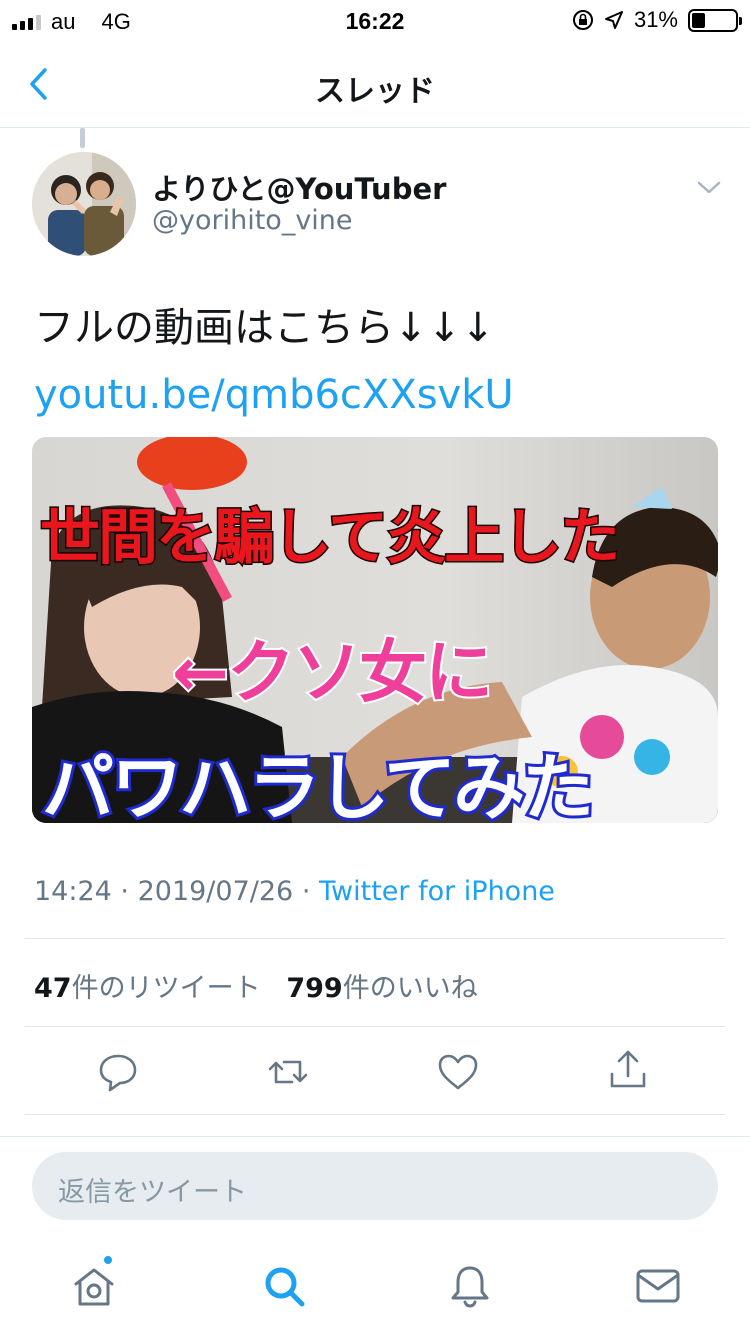 The height and width of the screenshot is (1334, 750). What do you see at coordinates (628, 1070) in the screenshot?
I see `share-icon` at bounding box center [628, 1070].